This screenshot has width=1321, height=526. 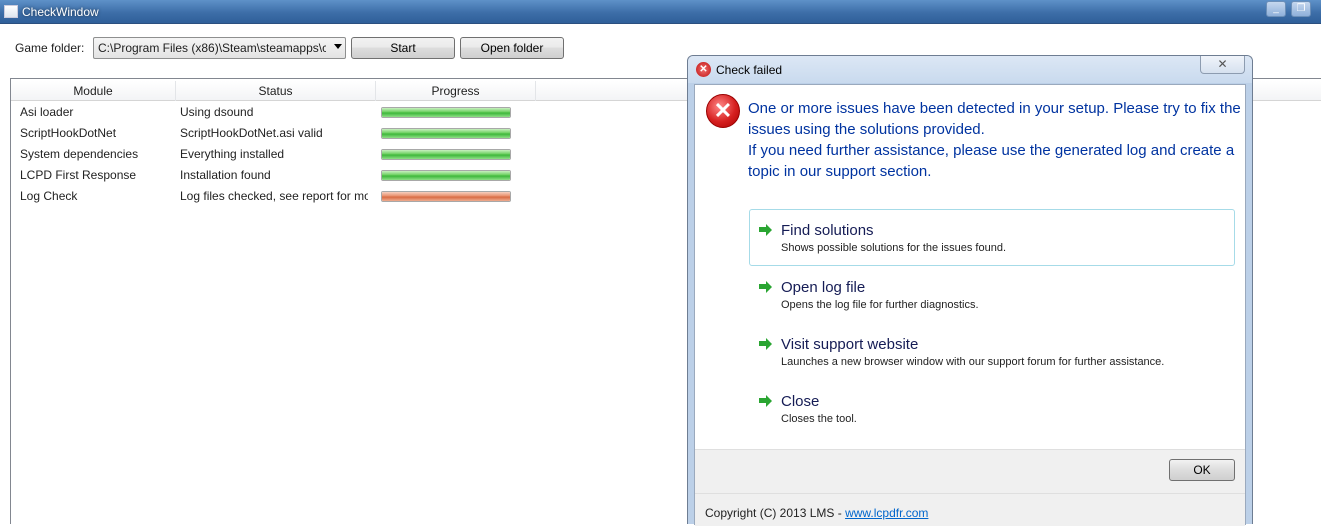 What do you see at coordinates (60, 12) in the screenshot?
I see `window-title: CheckWindow` at bounding box center [60, 12].